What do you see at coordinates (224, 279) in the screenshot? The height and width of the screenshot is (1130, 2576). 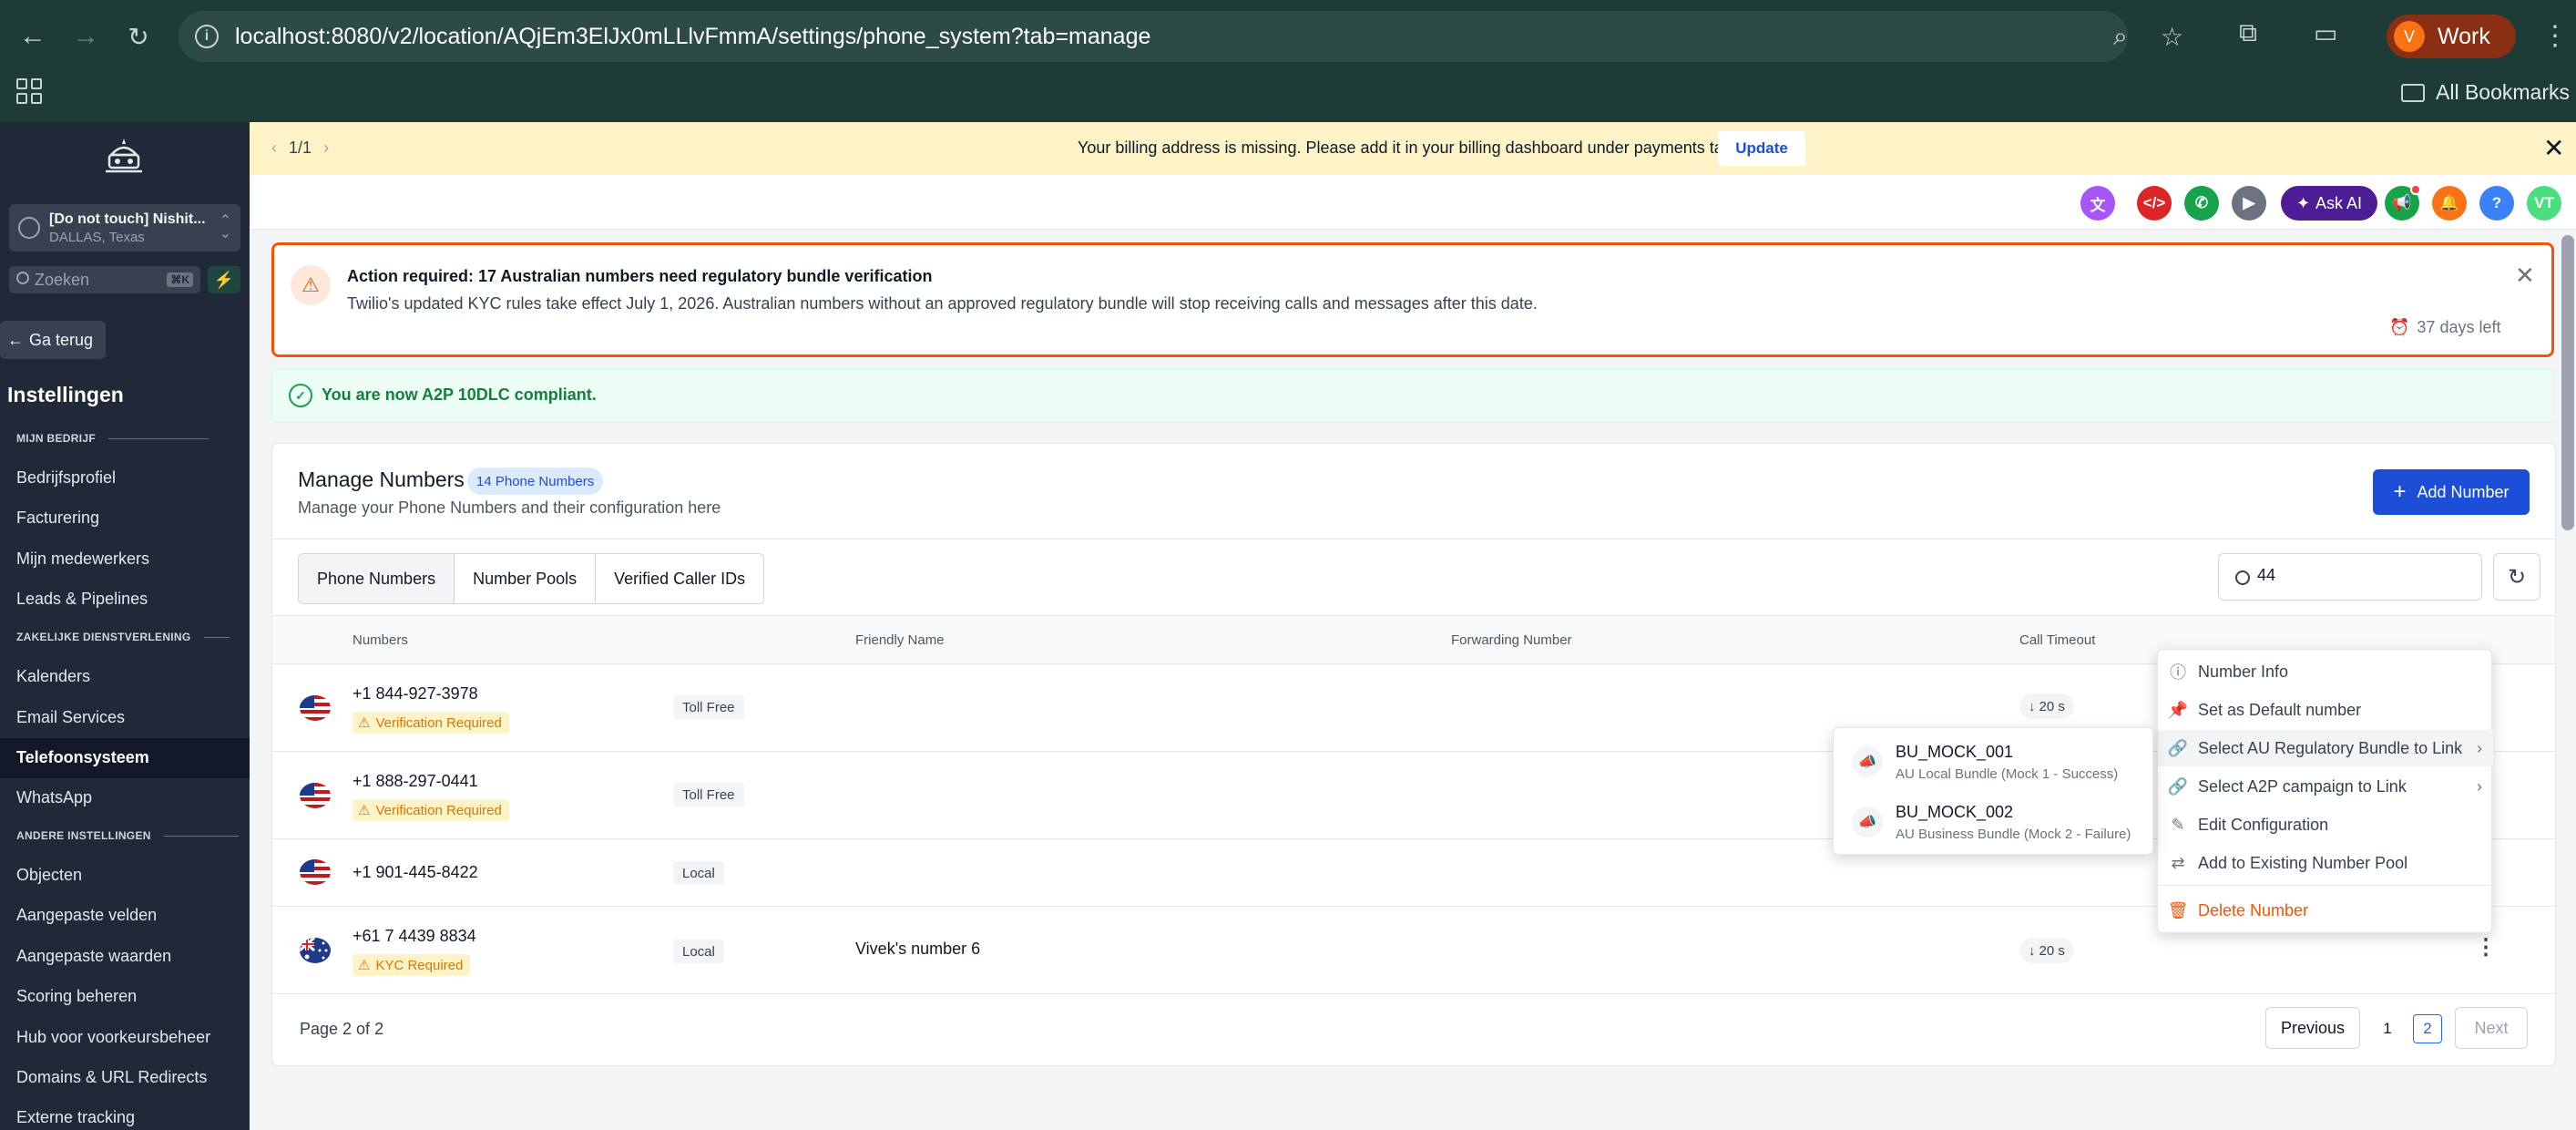 I see `quick-action-bolt-icon: ⚡` at bounding box center [224, 279].